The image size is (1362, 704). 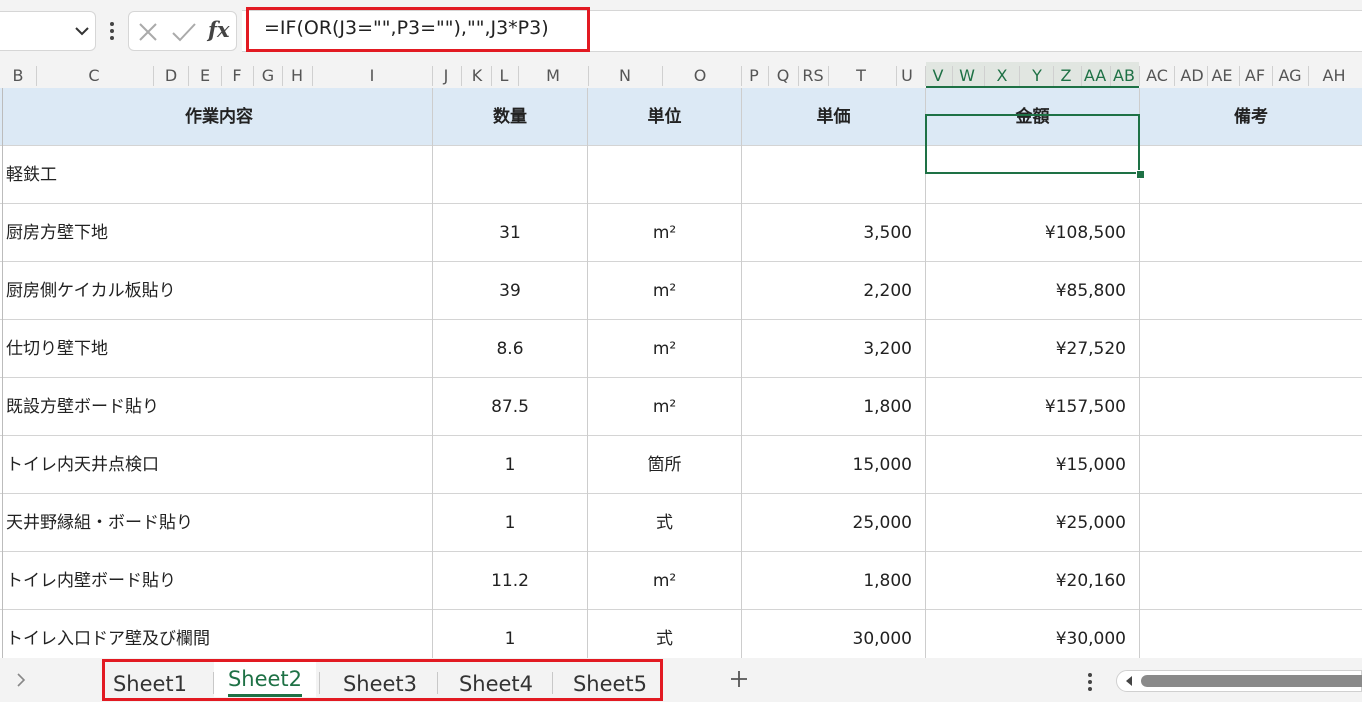 What do you see at coordinates (1032, 634) in the screenshot?
I see `cell-amount: ¥30,000` at bounding box center [1032, 634].